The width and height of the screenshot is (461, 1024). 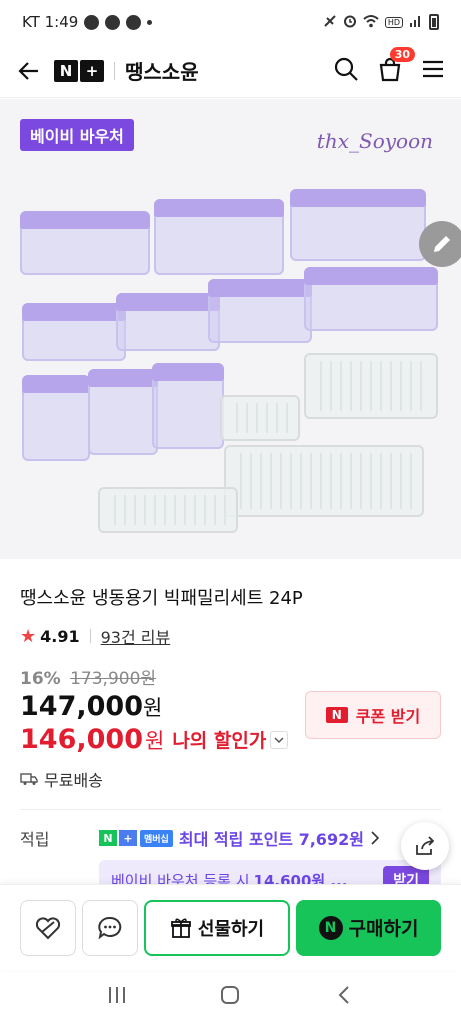 What do you see at coordinates (28, 636) in the screenshot?
I see `star-icon: ★` at bounding box center [28, 636].